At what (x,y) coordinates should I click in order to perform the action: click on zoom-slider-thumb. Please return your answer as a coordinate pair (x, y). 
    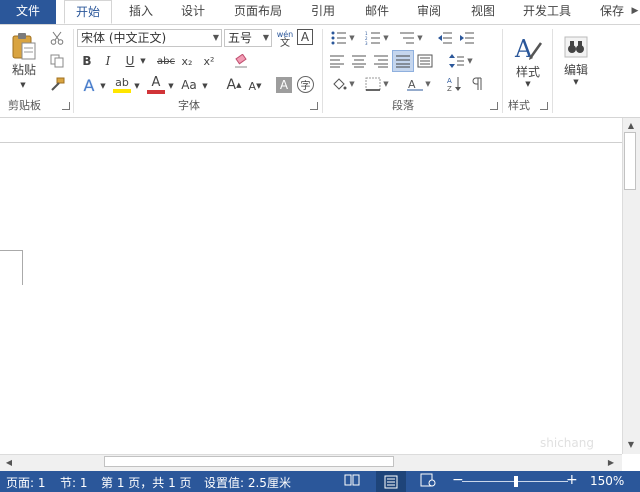
    Looking at the image, I should click on (516, 481).